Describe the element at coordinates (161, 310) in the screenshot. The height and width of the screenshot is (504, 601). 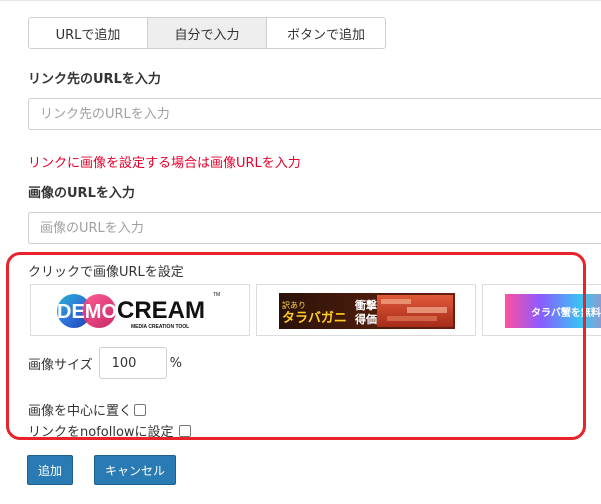
I see `svg-text: CREAM` at that location.